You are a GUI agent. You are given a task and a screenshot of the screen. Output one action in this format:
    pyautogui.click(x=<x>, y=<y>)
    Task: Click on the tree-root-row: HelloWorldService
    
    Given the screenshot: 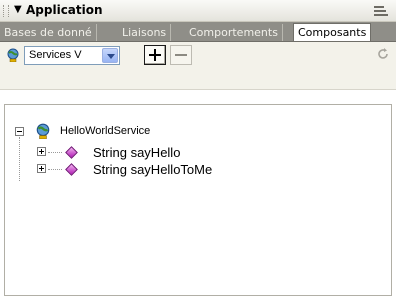 What is the action you would take?
    pyautogui.click(x=195, y=131)
    